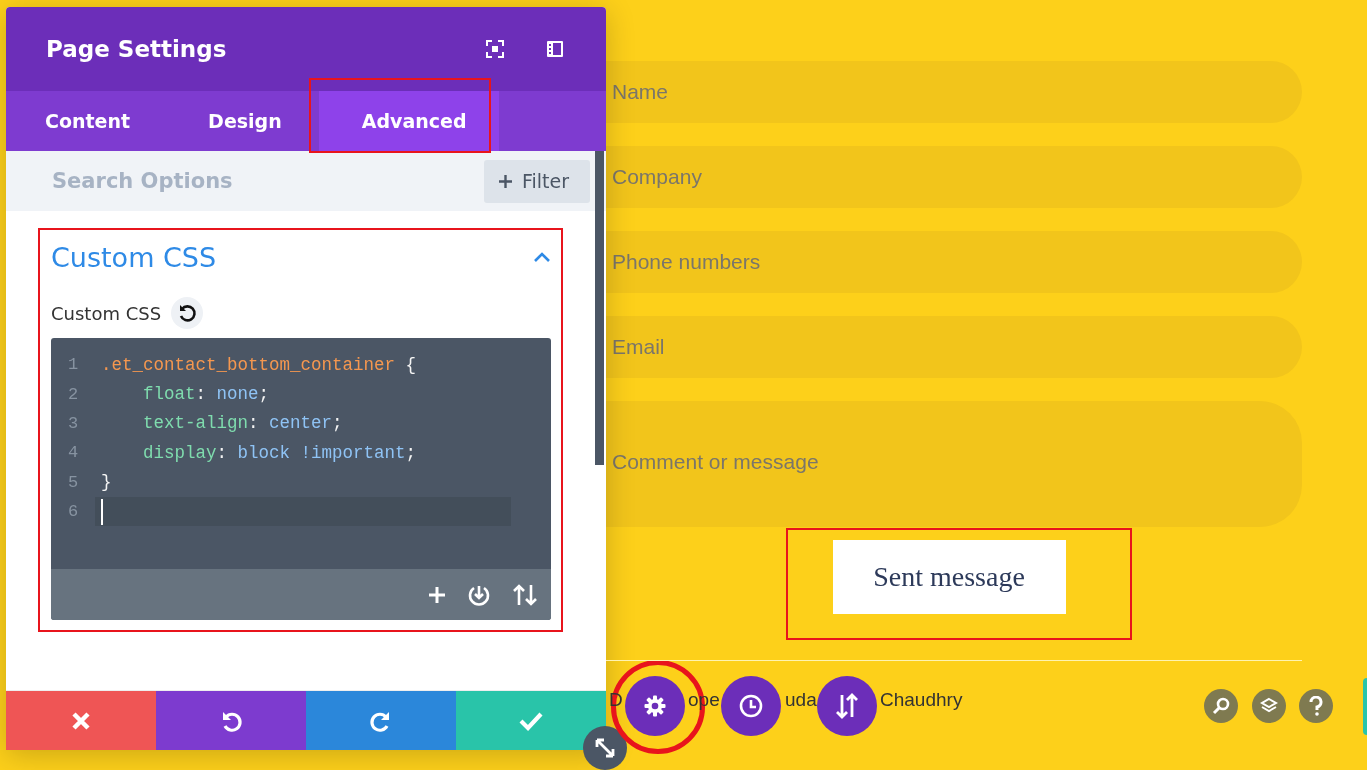 The image size is (1367, 770). What do you see at coordinates (73, 394) in the screenshot?
I see `line-number: 2` at bounding box center [73, 394].